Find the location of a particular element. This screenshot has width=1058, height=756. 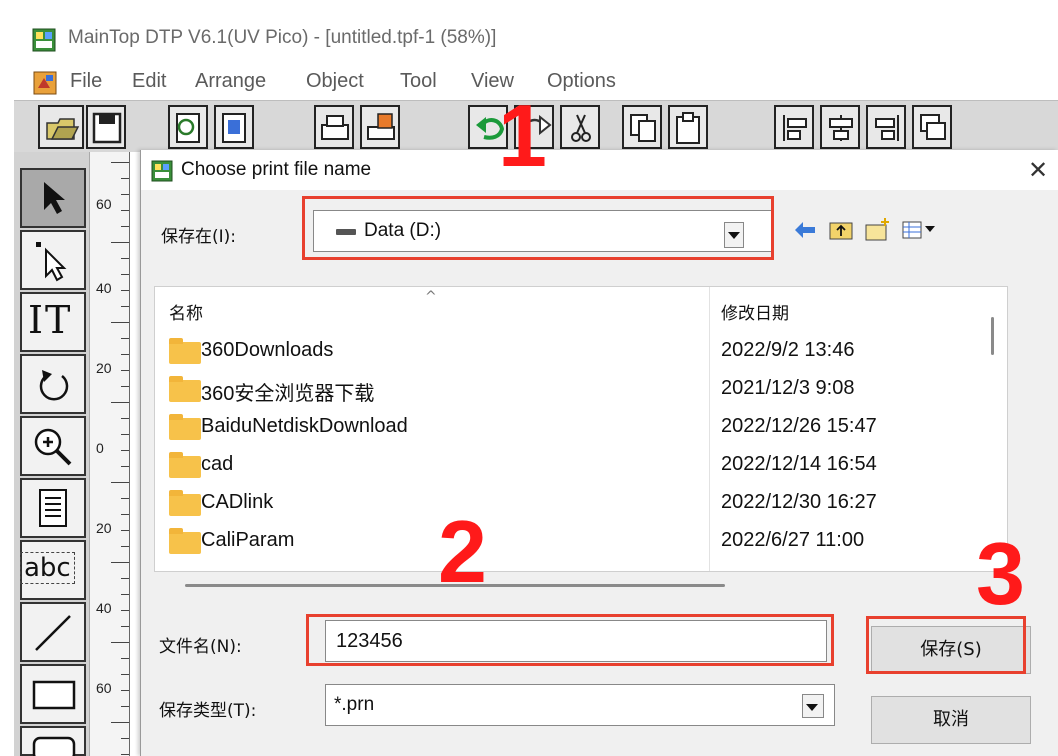

node-edit-icon is located at coordinates (53, 260).